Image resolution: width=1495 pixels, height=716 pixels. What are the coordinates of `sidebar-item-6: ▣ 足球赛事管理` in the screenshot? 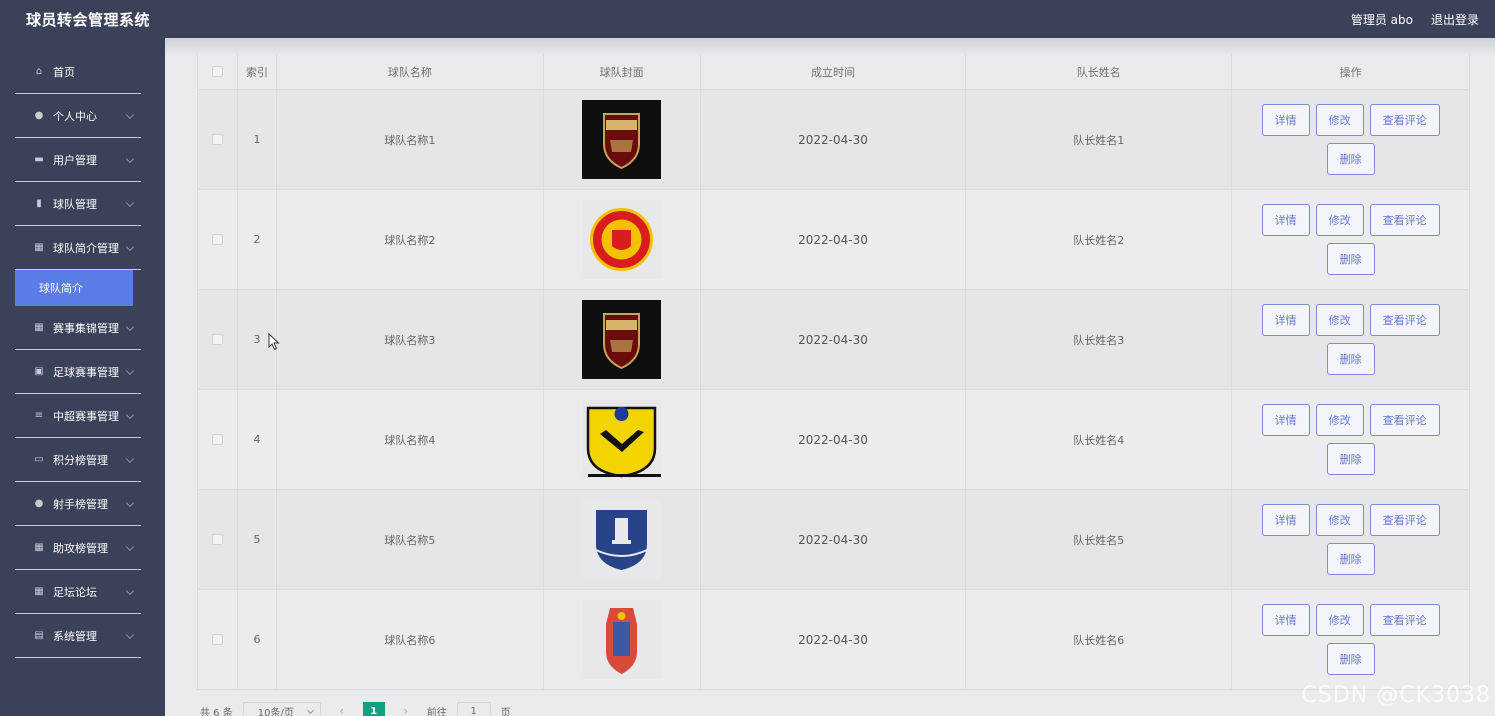 It's located at (78, 372).